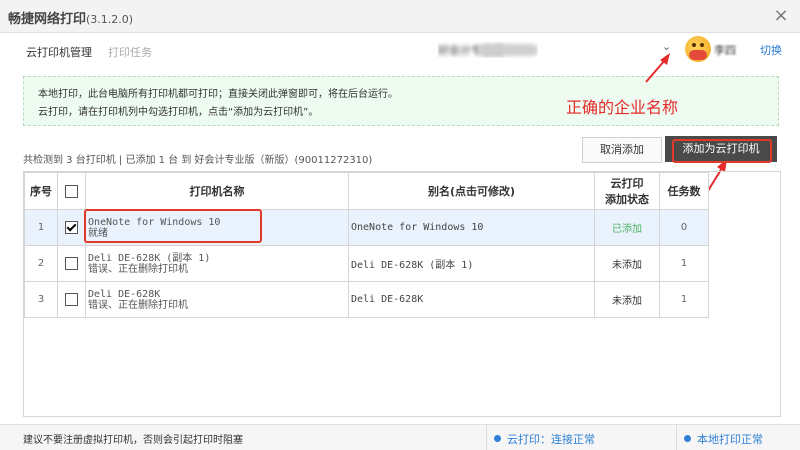  I want to click on annotation-arrow-up-icon, so click(657, 68).